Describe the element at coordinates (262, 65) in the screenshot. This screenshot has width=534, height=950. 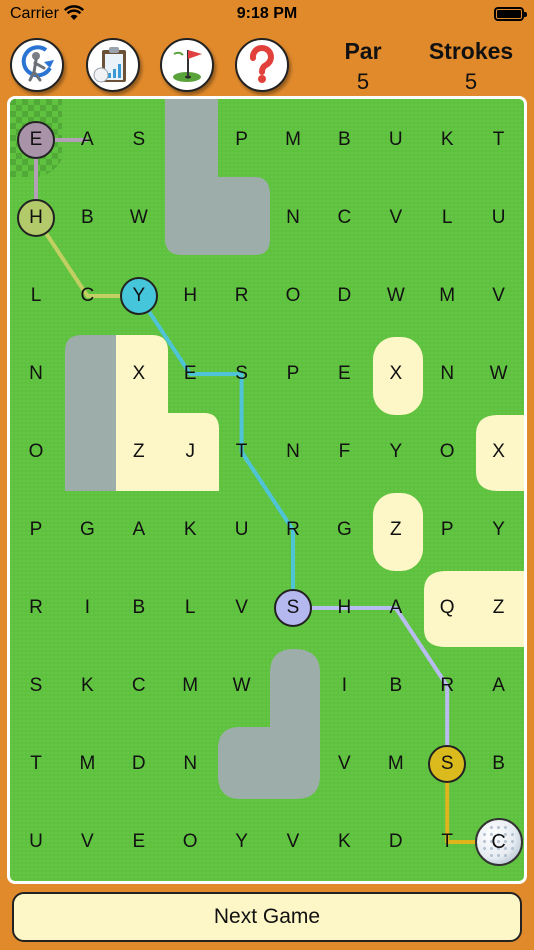
I see `help-button` at that location.